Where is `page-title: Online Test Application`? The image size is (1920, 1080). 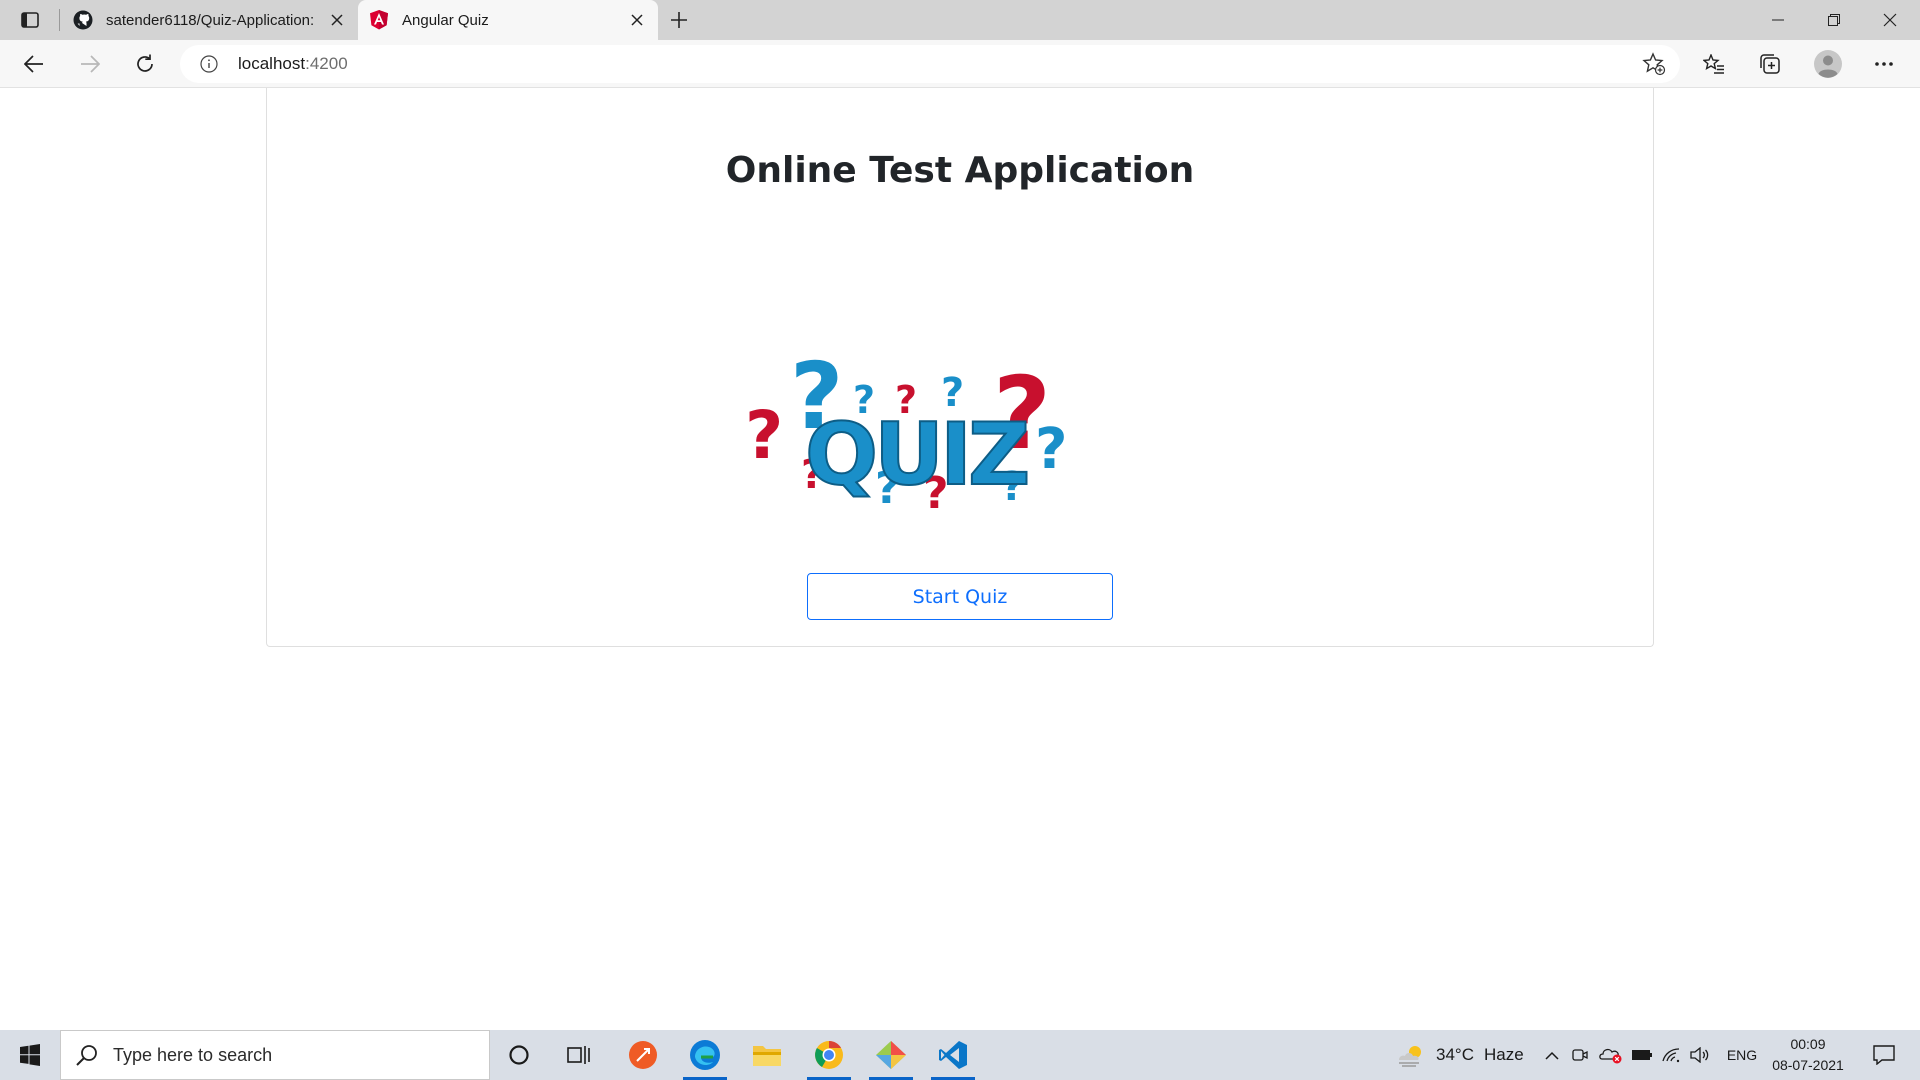
page-title: Online Test Application is located at coordinates (960, 170).